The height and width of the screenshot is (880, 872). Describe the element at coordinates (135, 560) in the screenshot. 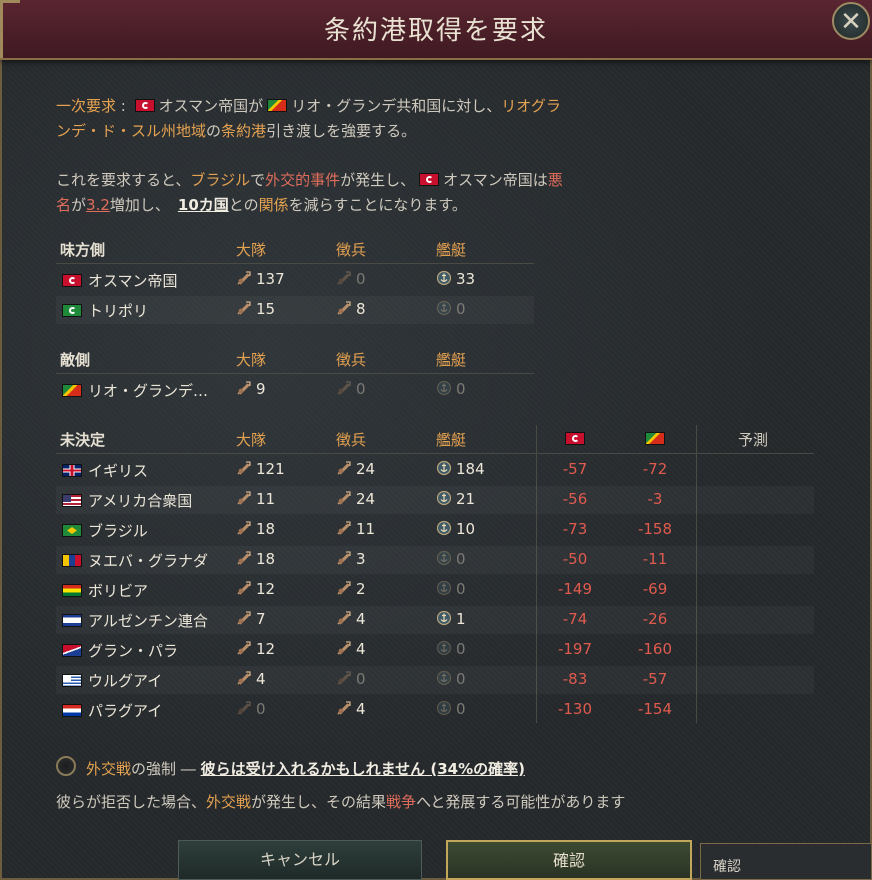

I see `country-name: ヌエバ・グラナダ` at that location.